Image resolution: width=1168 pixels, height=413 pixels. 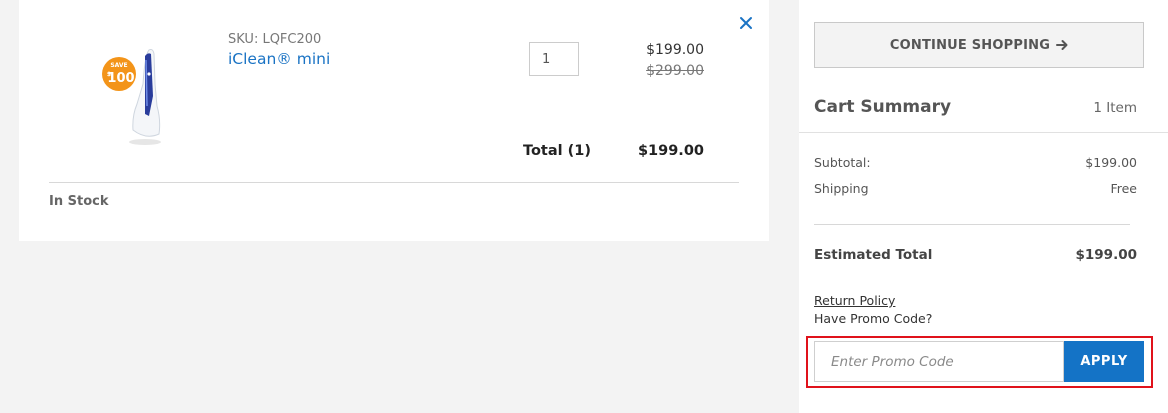 What do you see at coordinates (675, 71) in the screenshot?
I see `original-price: $299.00` at bounding box center [675, 71].